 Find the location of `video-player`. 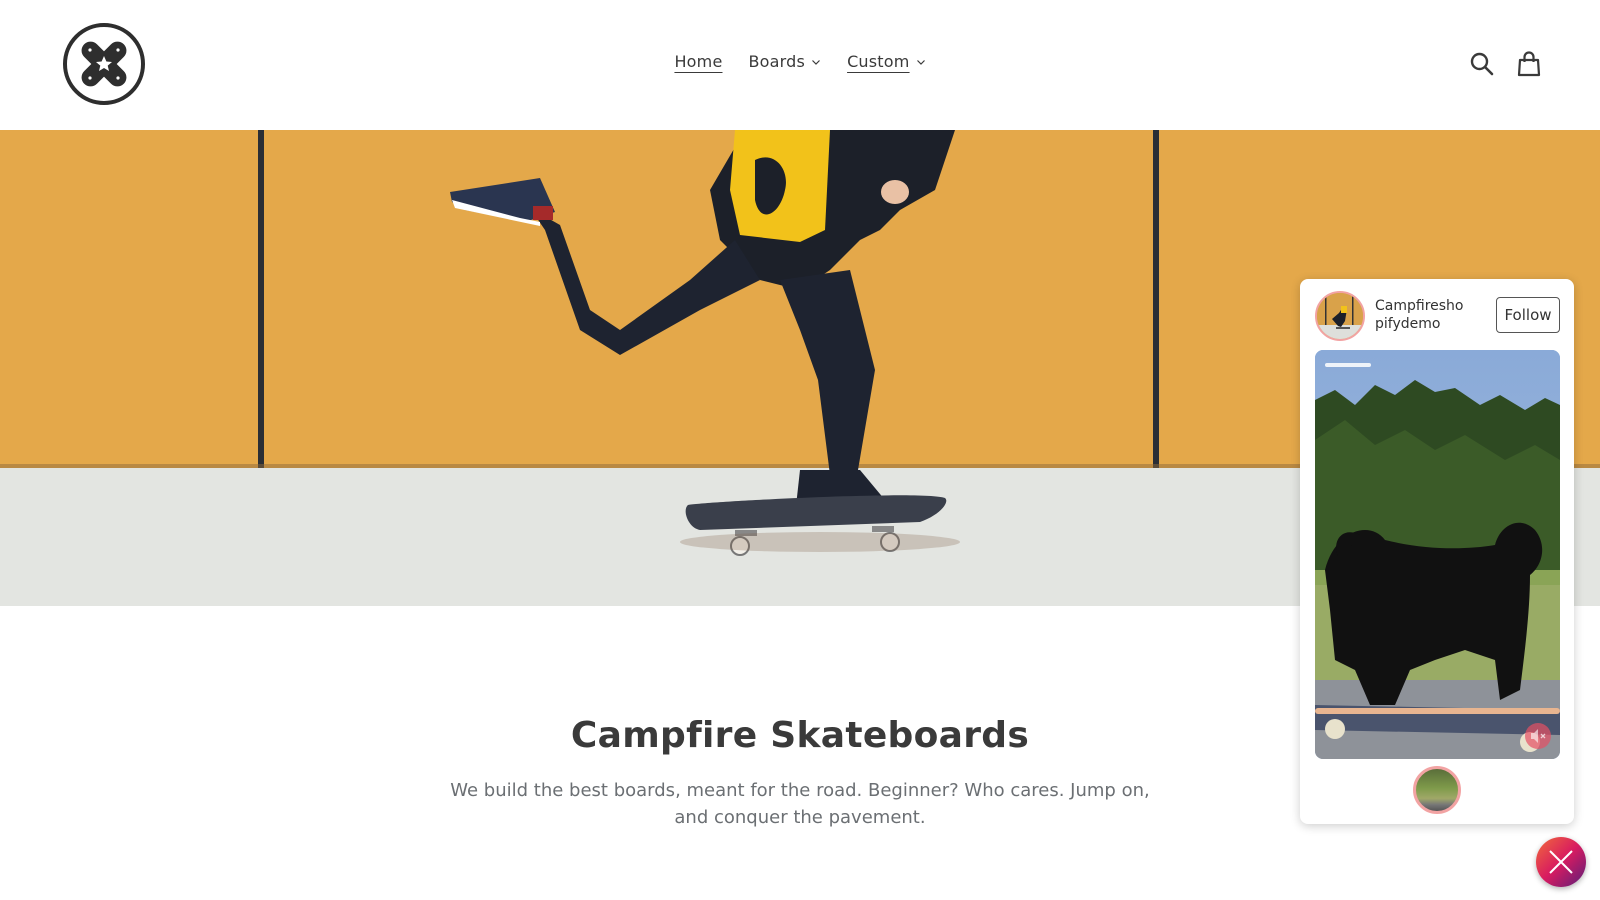

video-player is located at coordinates (1437, 554).